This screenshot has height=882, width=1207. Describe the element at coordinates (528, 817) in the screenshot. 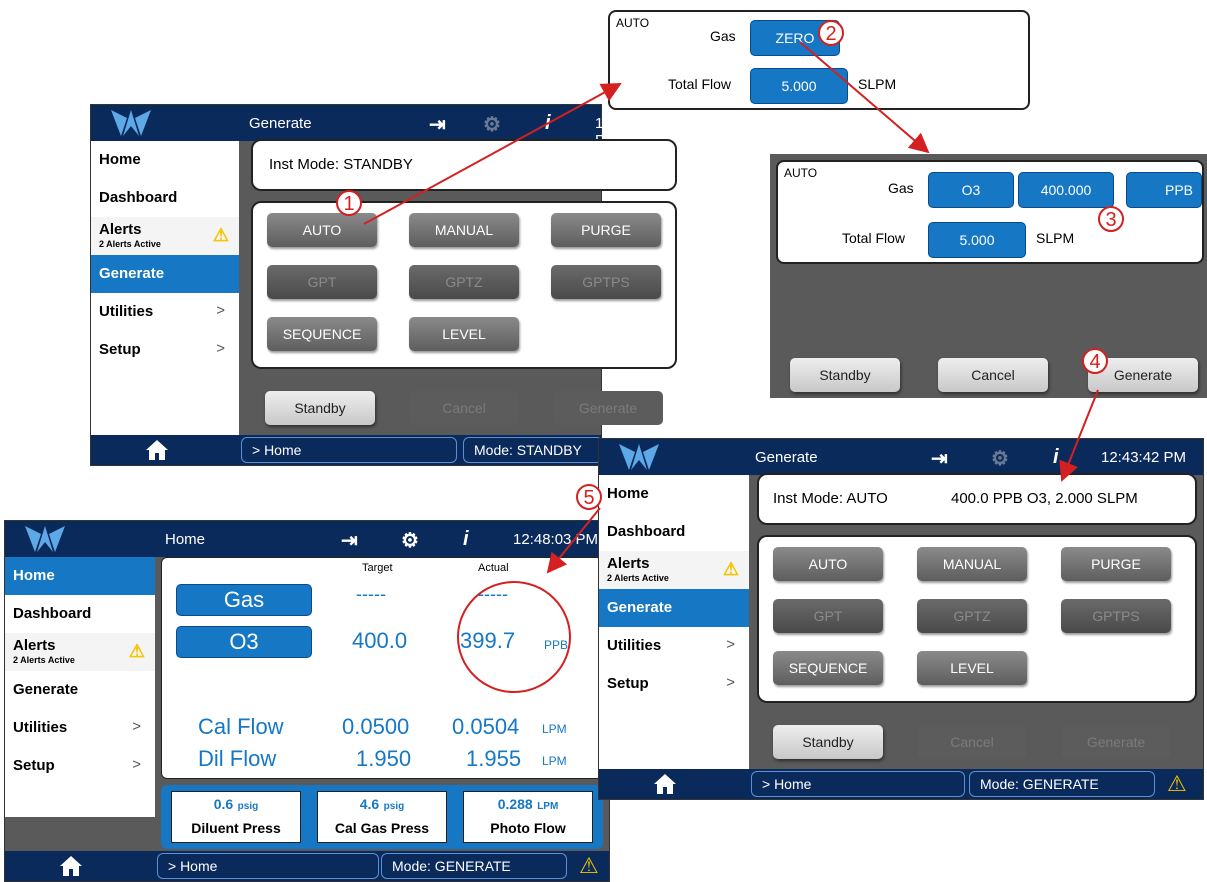

I see `photo-flow-gauge: 0.288 LPM Photo Flow` at that location.